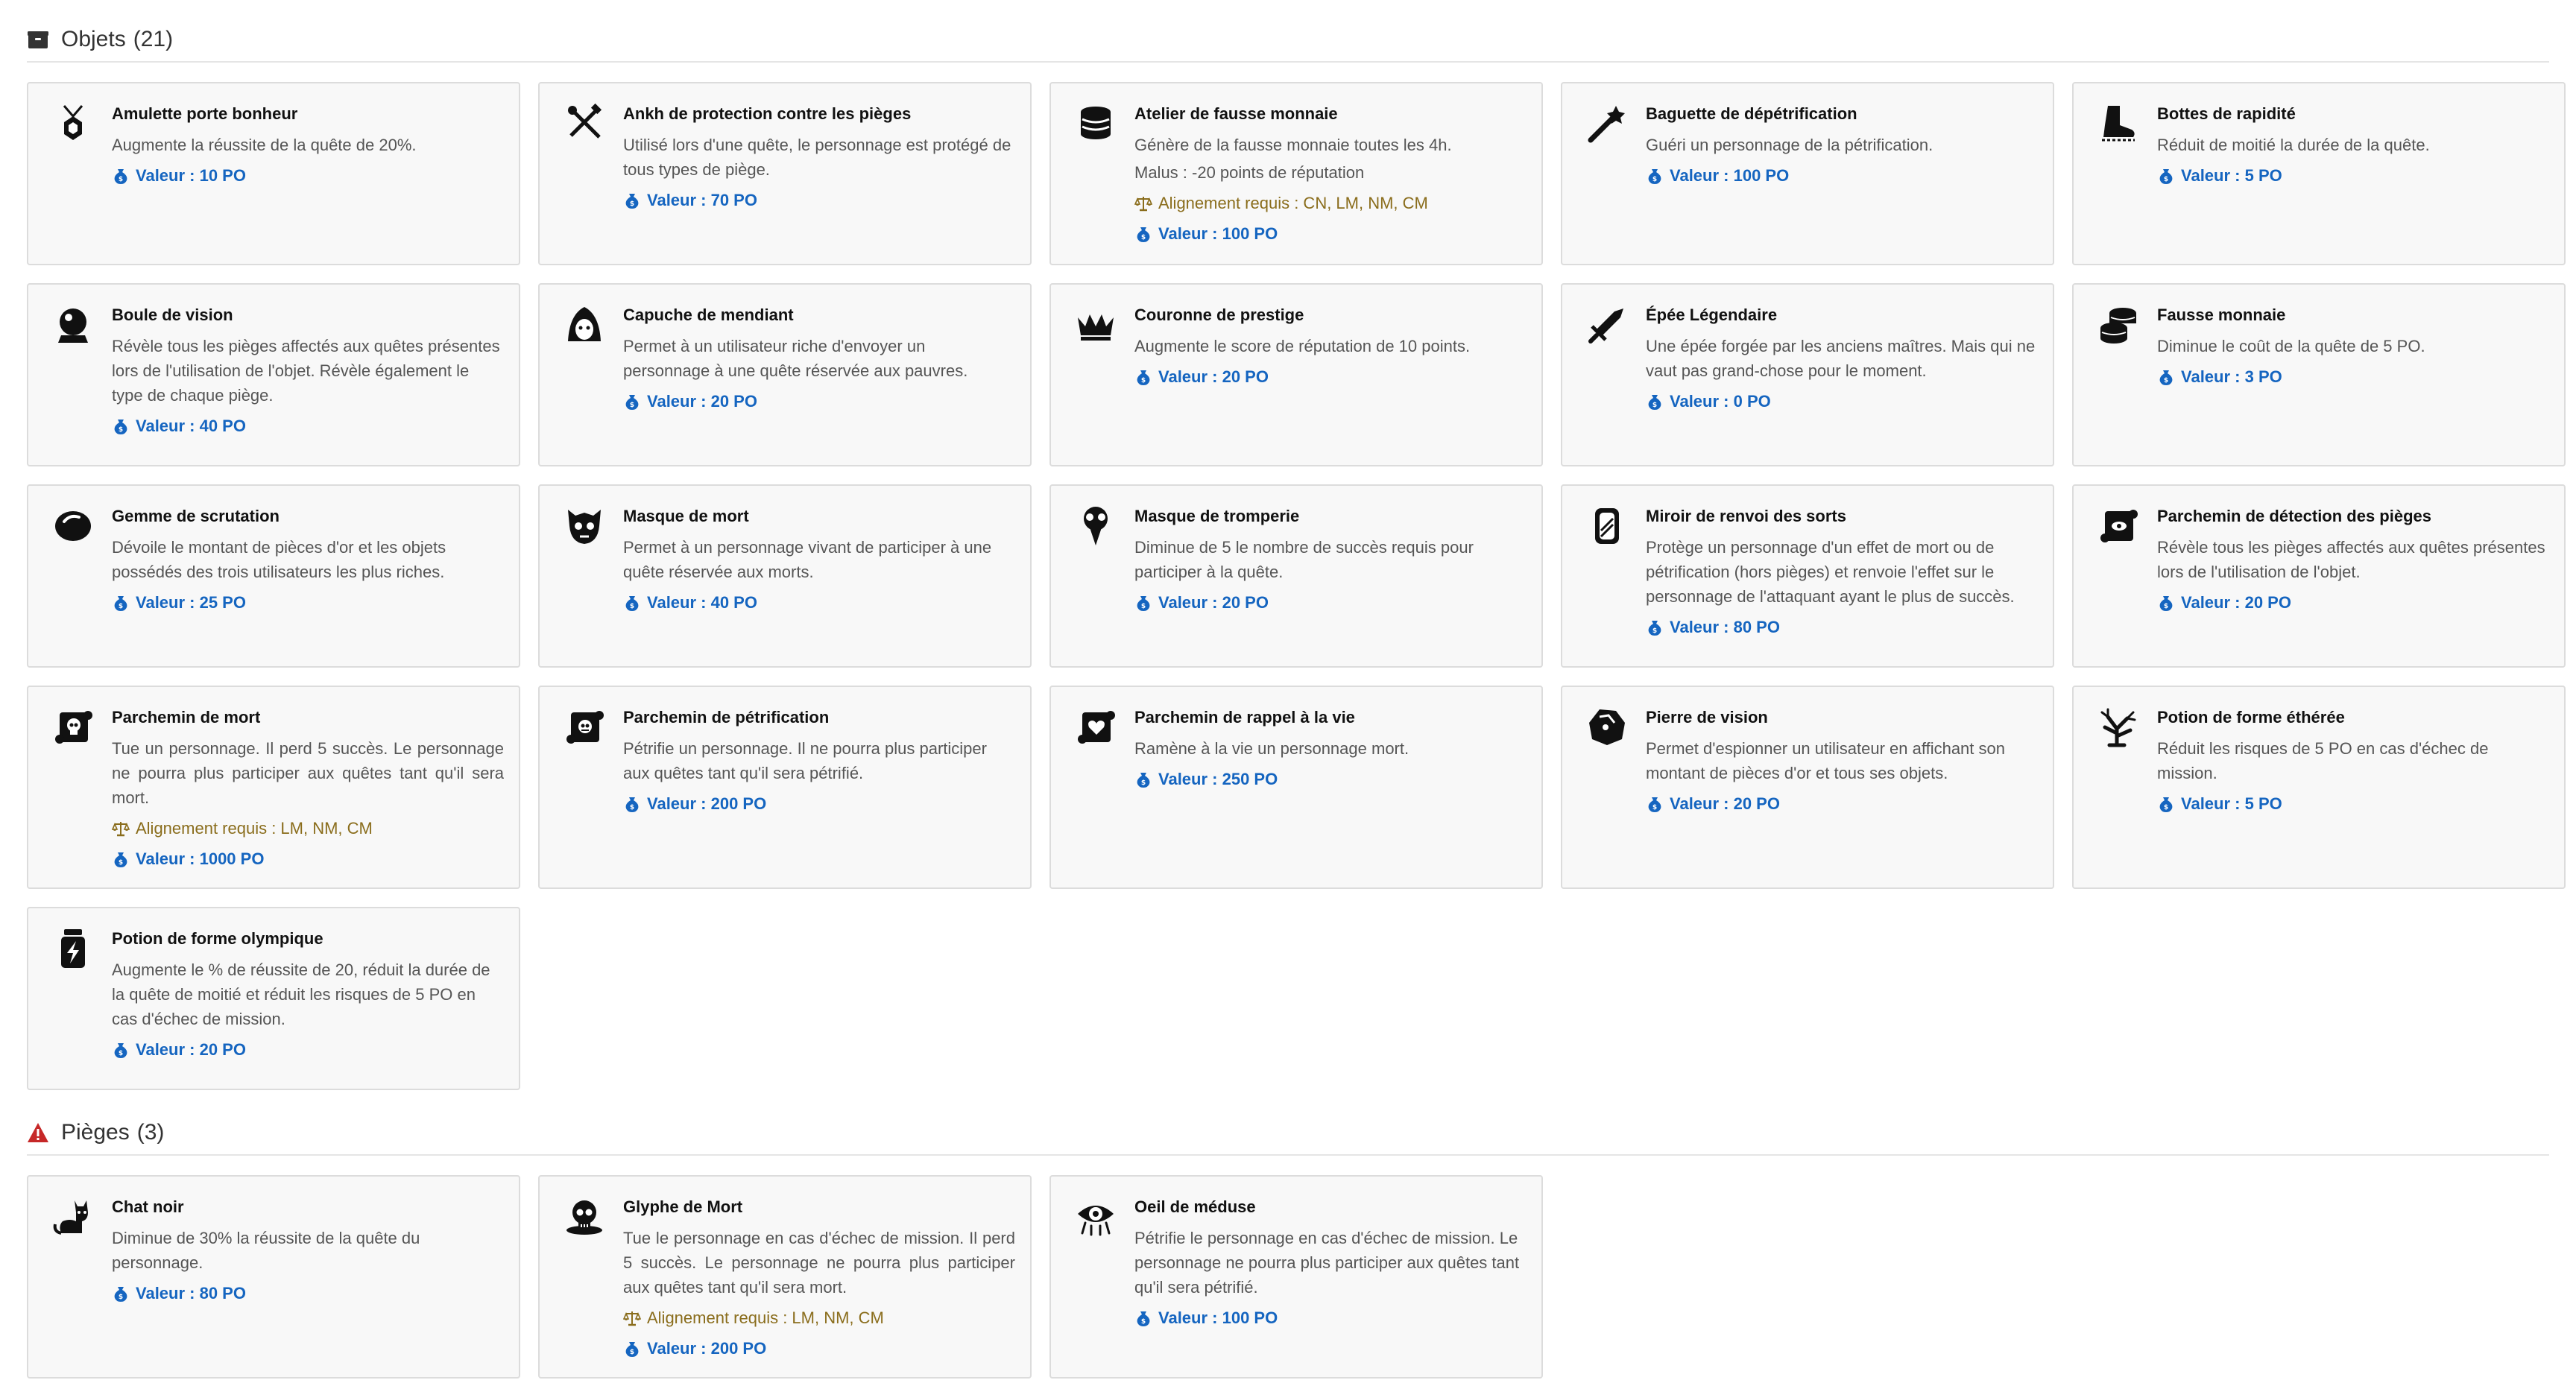 This screenshot has width=2576, height=1380. I want to click on item-title: Parchemin de rappel à la vie, so click(1244, 718).